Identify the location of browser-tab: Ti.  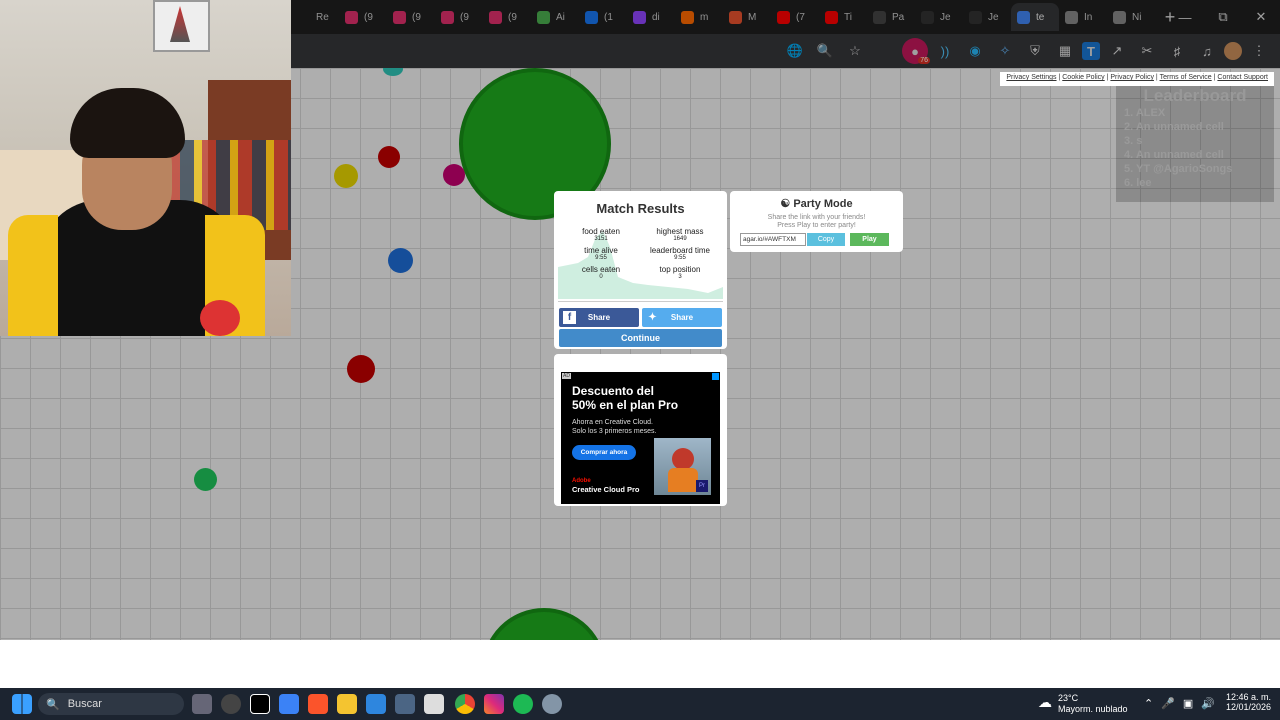
(843, 17).